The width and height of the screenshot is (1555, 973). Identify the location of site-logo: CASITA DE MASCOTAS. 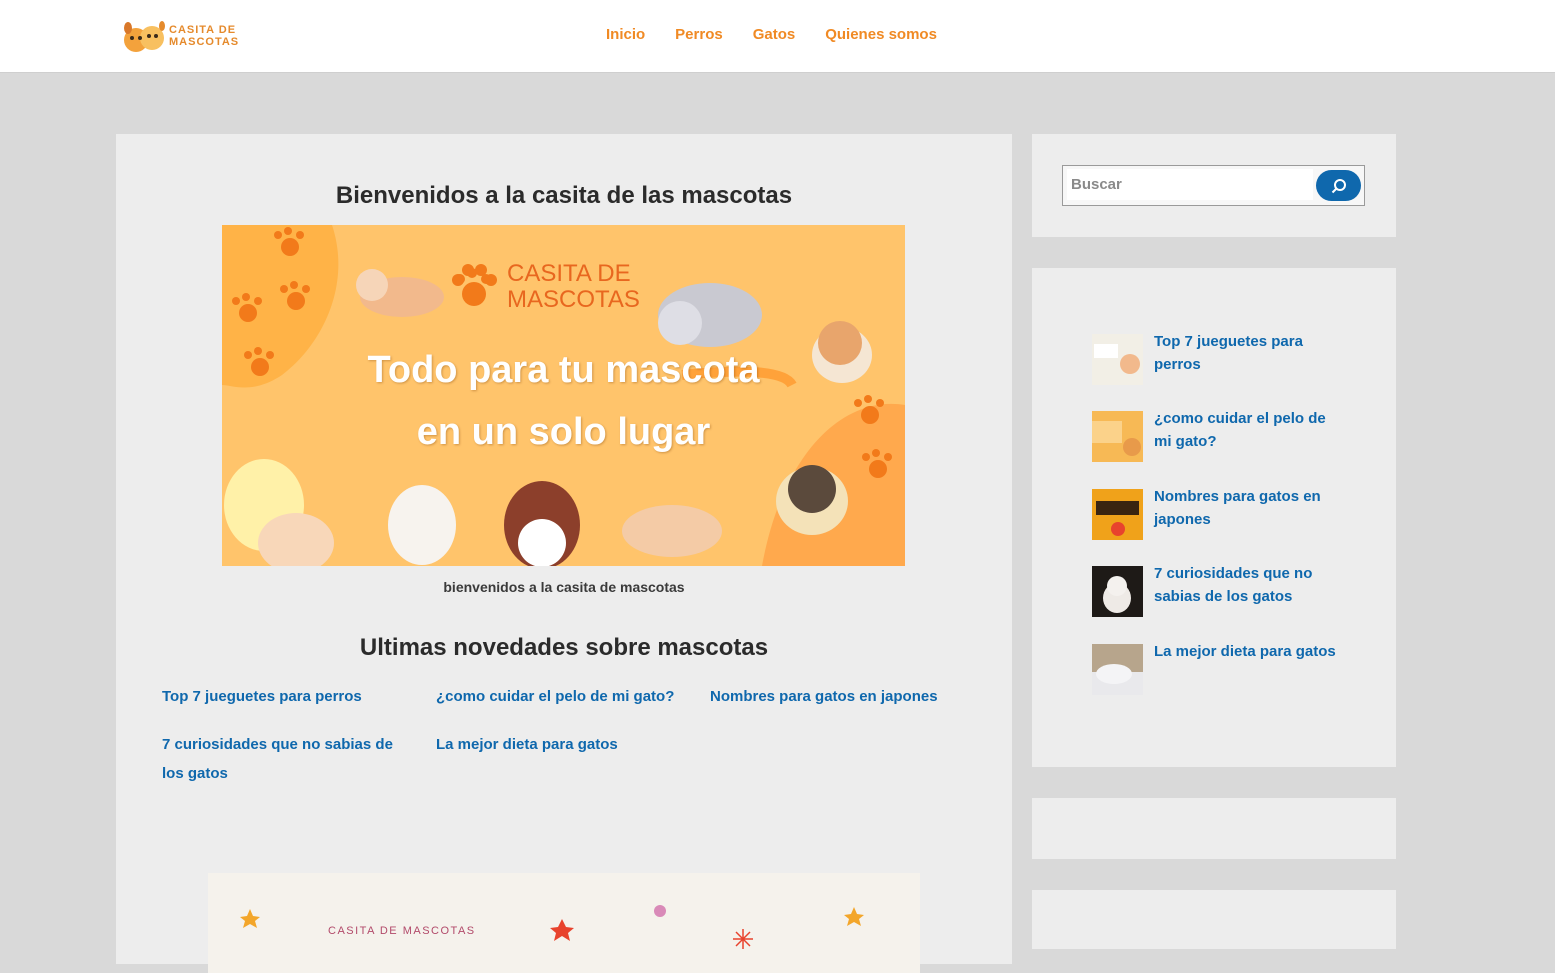
(182, 36).